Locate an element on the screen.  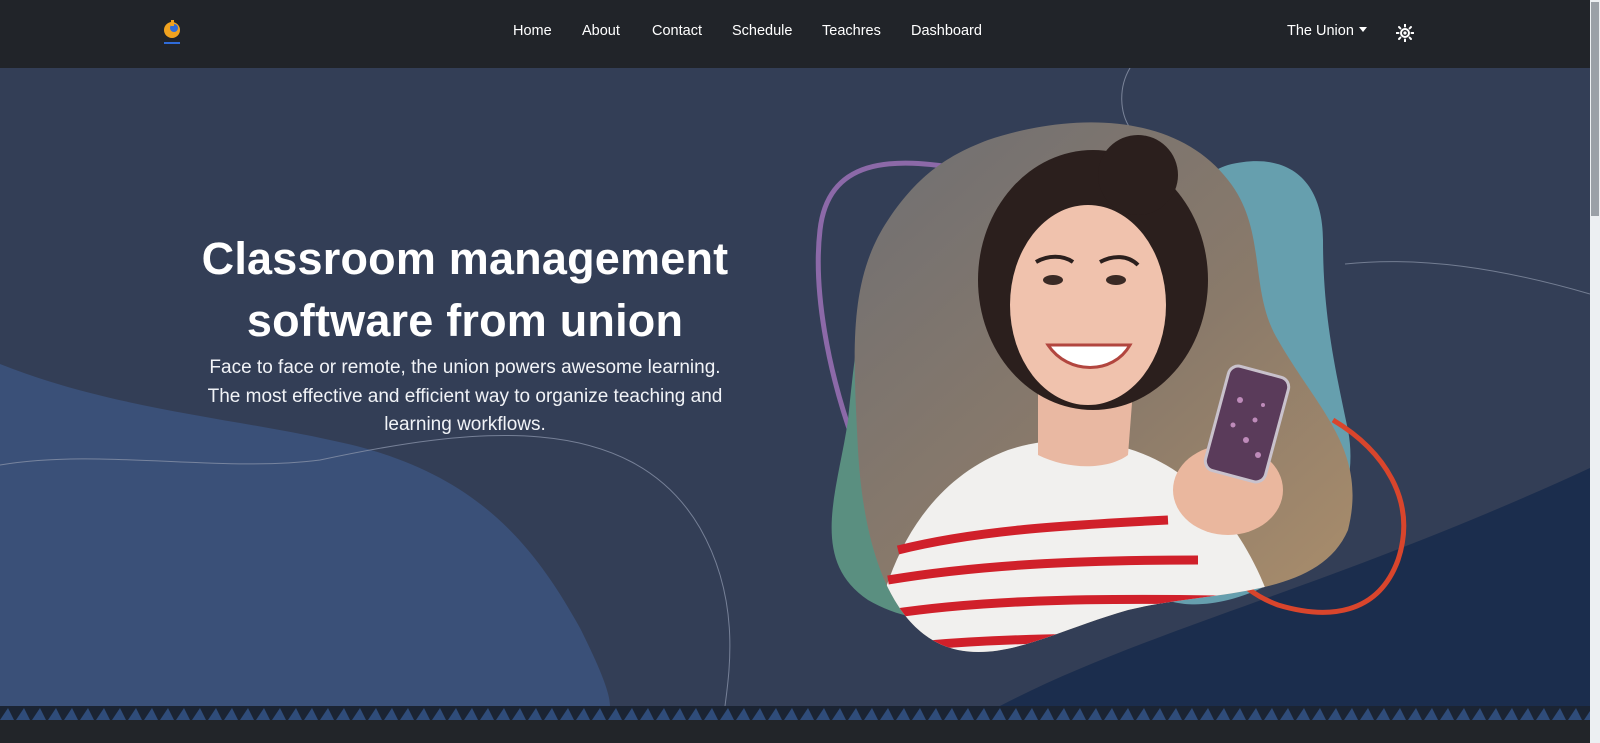
chevron-down-icon is located at coordinates (1362, 29).